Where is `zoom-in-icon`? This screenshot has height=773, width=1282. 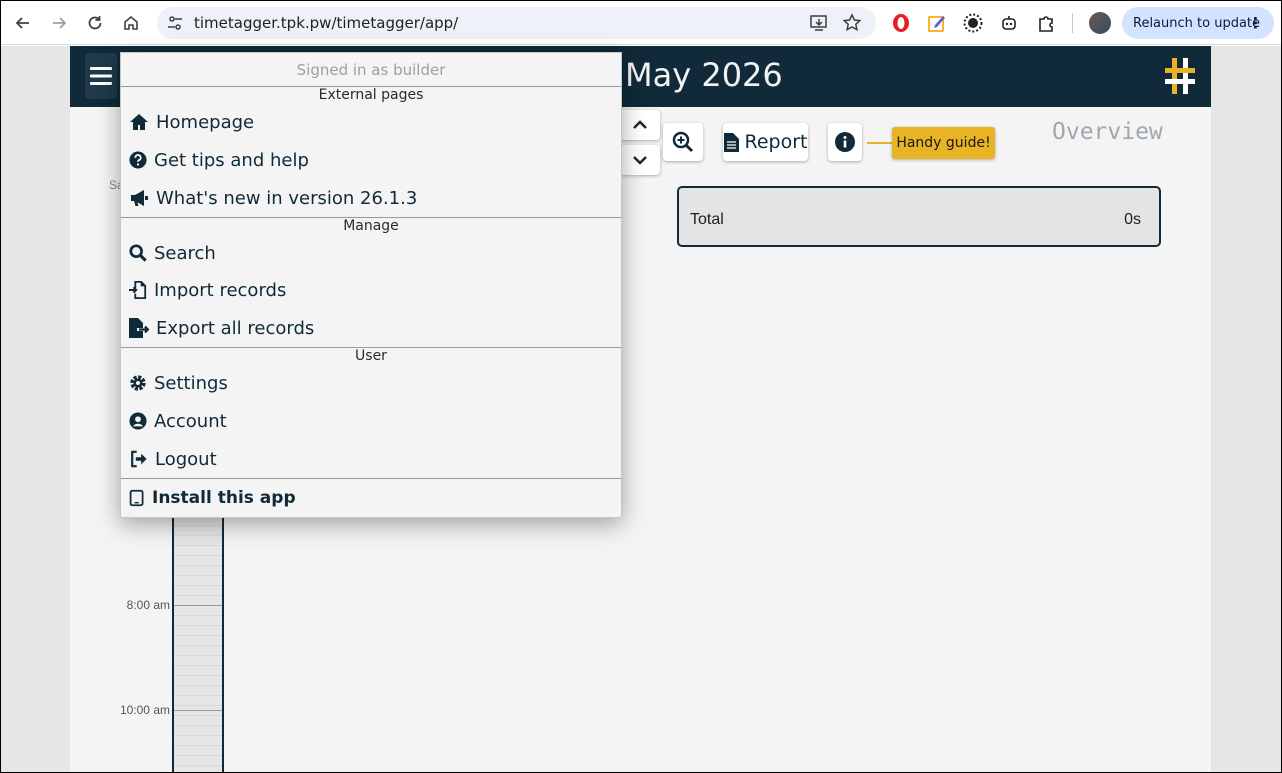 zoom-in-icon is located at coordinates (683, 142).